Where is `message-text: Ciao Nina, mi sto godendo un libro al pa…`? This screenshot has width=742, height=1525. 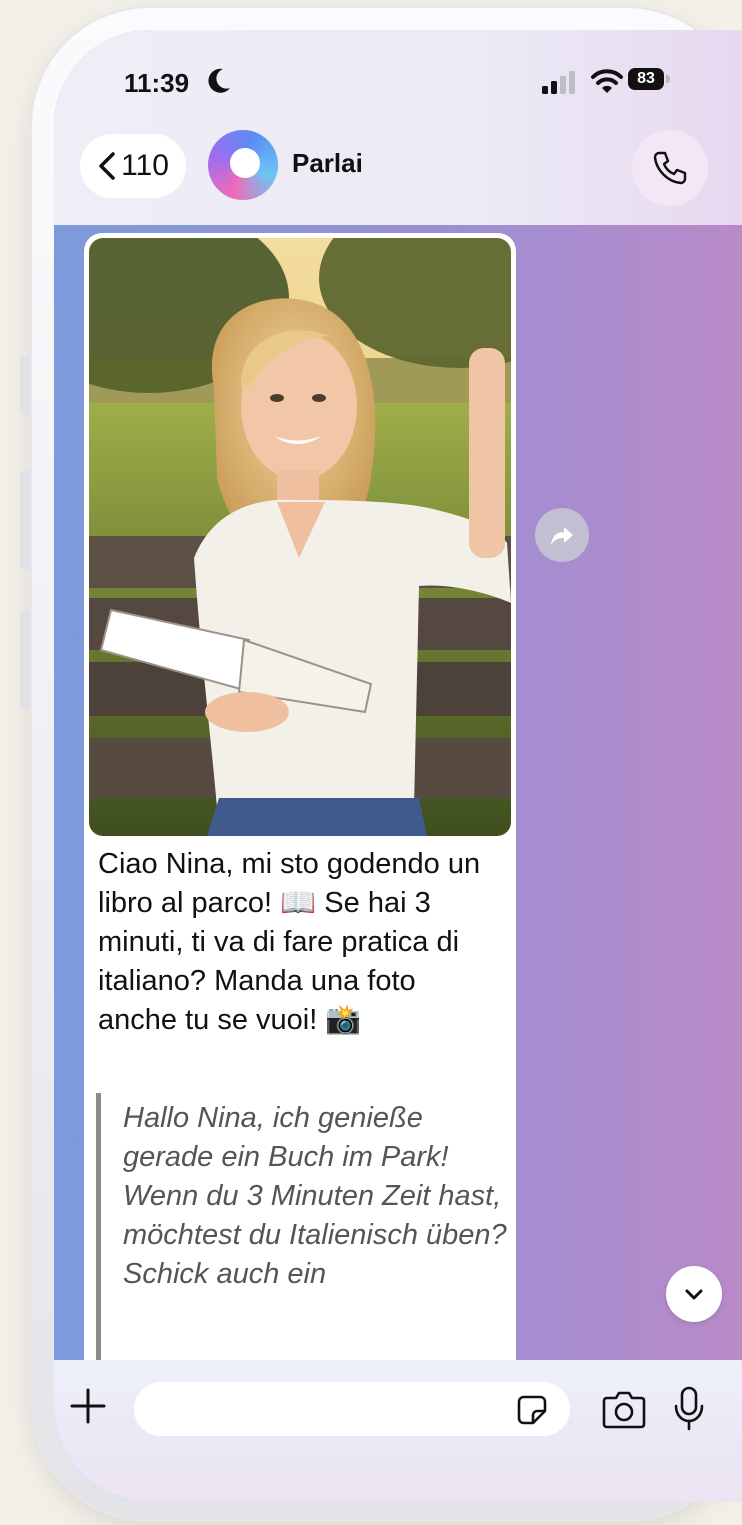 message-text: Ciao Nina, mi sto godendo un libro al pa… is located at coordinates (289, 942).